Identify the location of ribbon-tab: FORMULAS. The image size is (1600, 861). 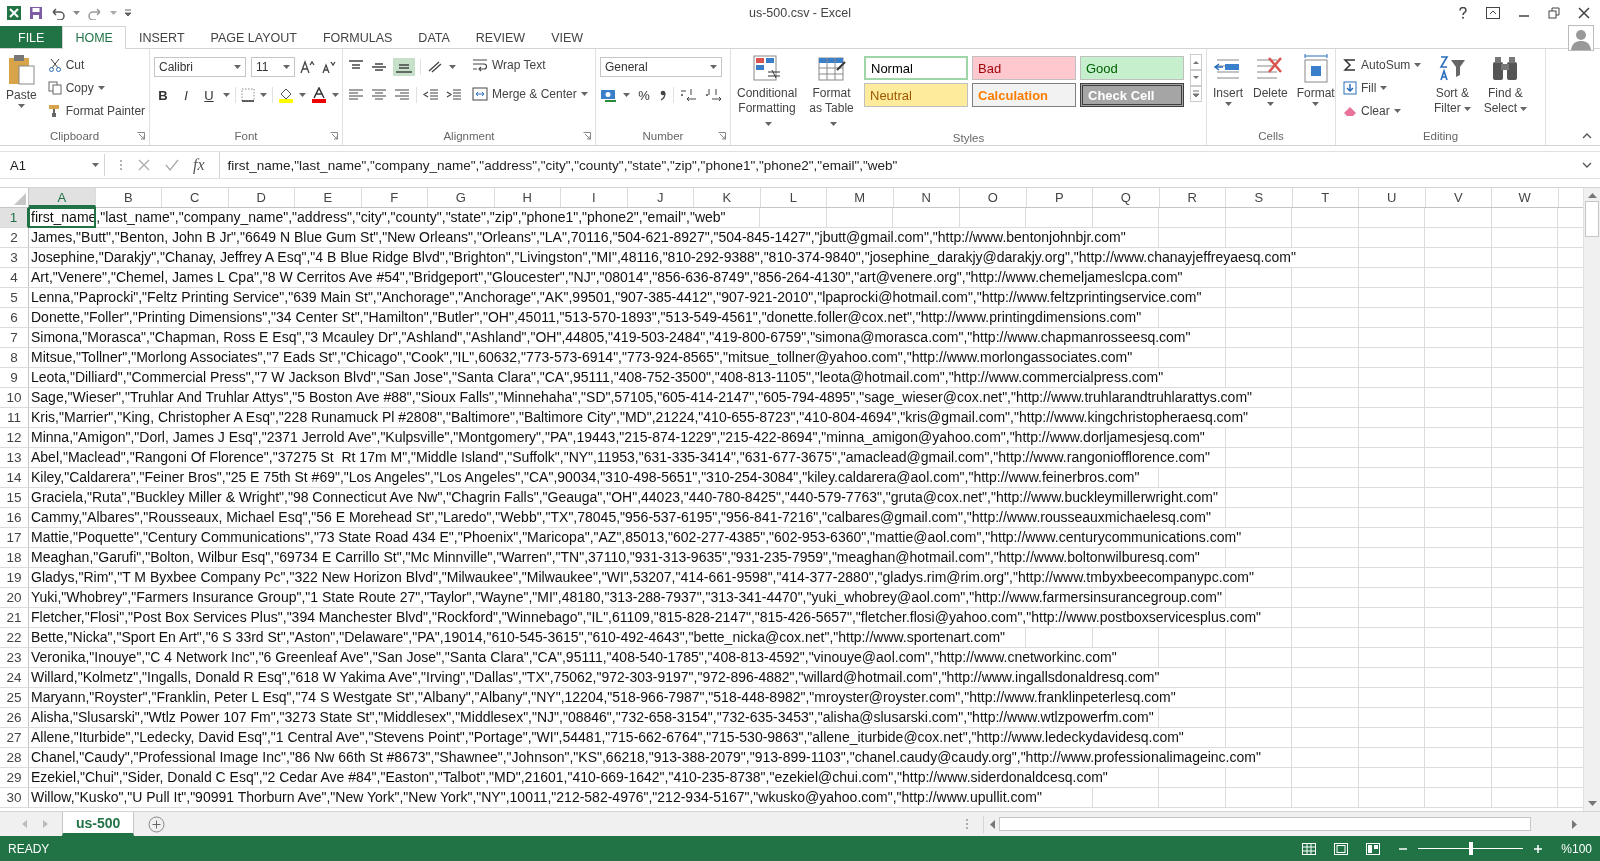
(357, 37).